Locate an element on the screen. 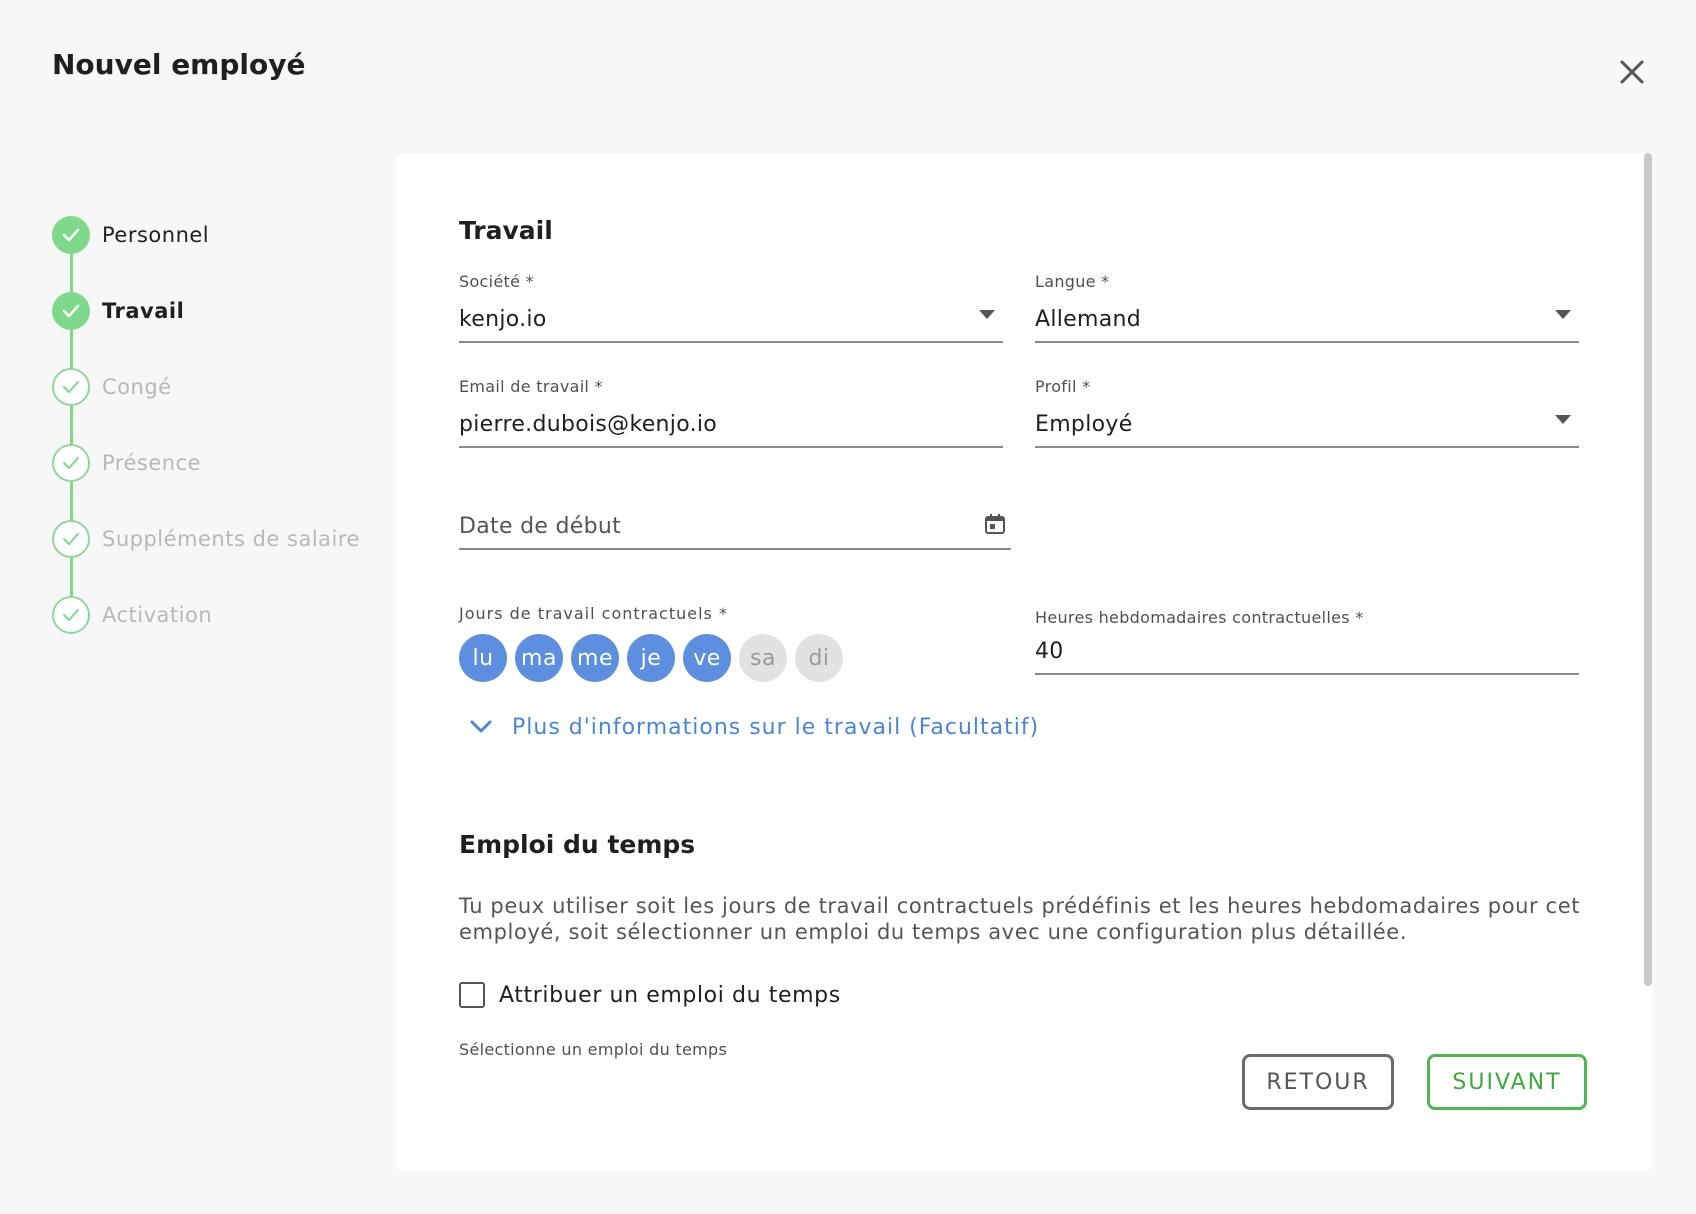 The height and width of the screenshot is (1214, 1696). day-je: je is located at coordinates (651, 658).